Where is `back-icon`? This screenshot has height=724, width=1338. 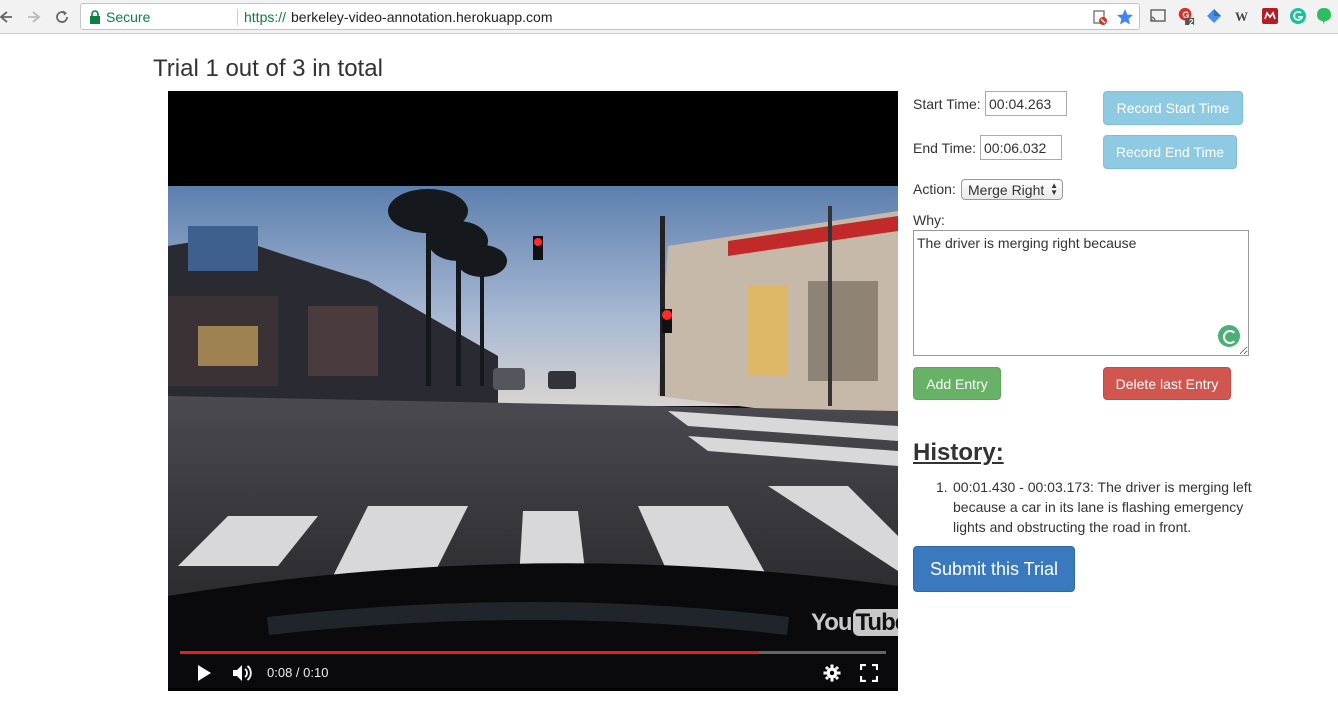 back-icon is located at coordinates (8, 17).